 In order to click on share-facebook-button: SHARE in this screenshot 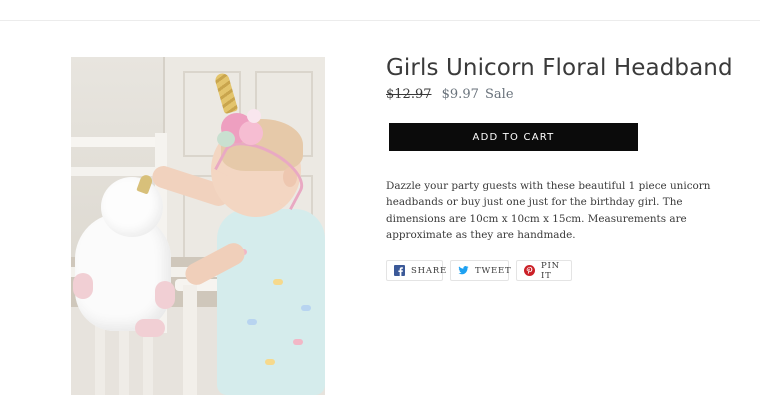, I will do `click(416, 270)`.